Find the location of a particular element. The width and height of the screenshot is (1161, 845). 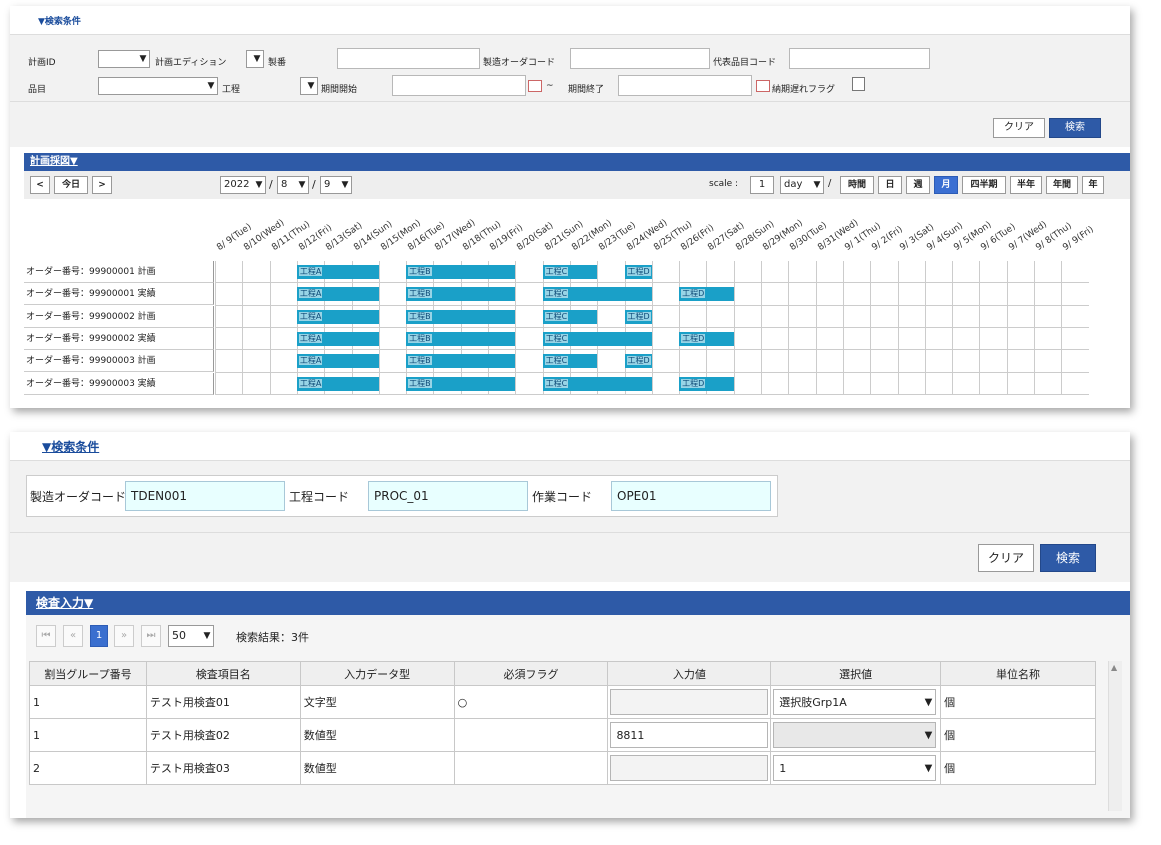

first-page-icon: ⏮ is located at coordinates (46, 636).